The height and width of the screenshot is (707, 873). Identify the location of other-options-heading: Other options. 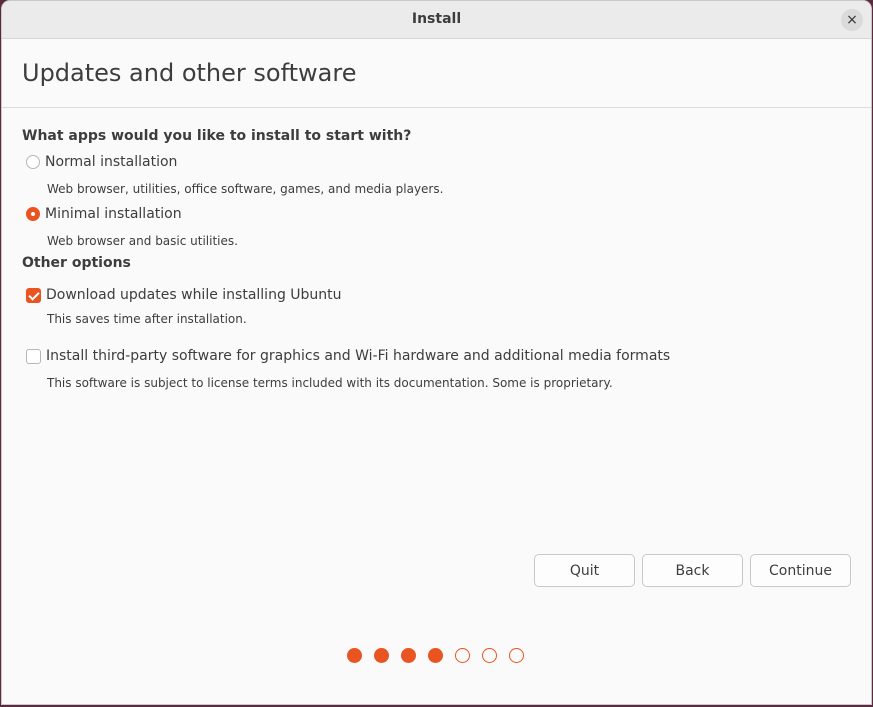
(76, 263).